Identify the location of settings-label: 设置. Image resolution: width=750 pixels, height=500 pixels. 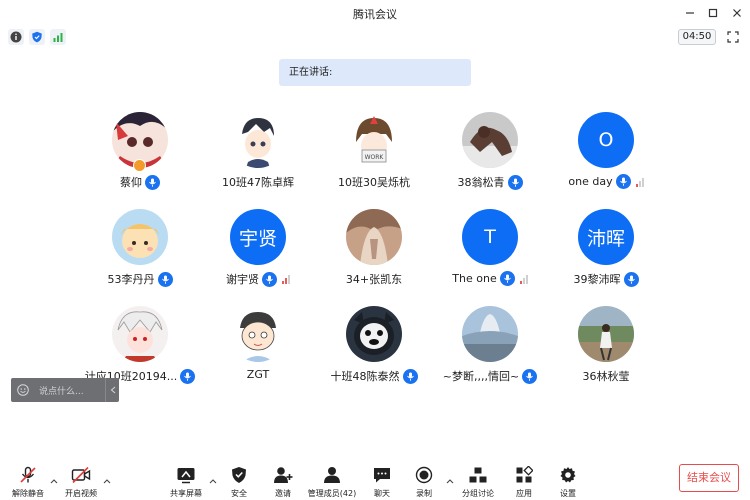
(568, 493).